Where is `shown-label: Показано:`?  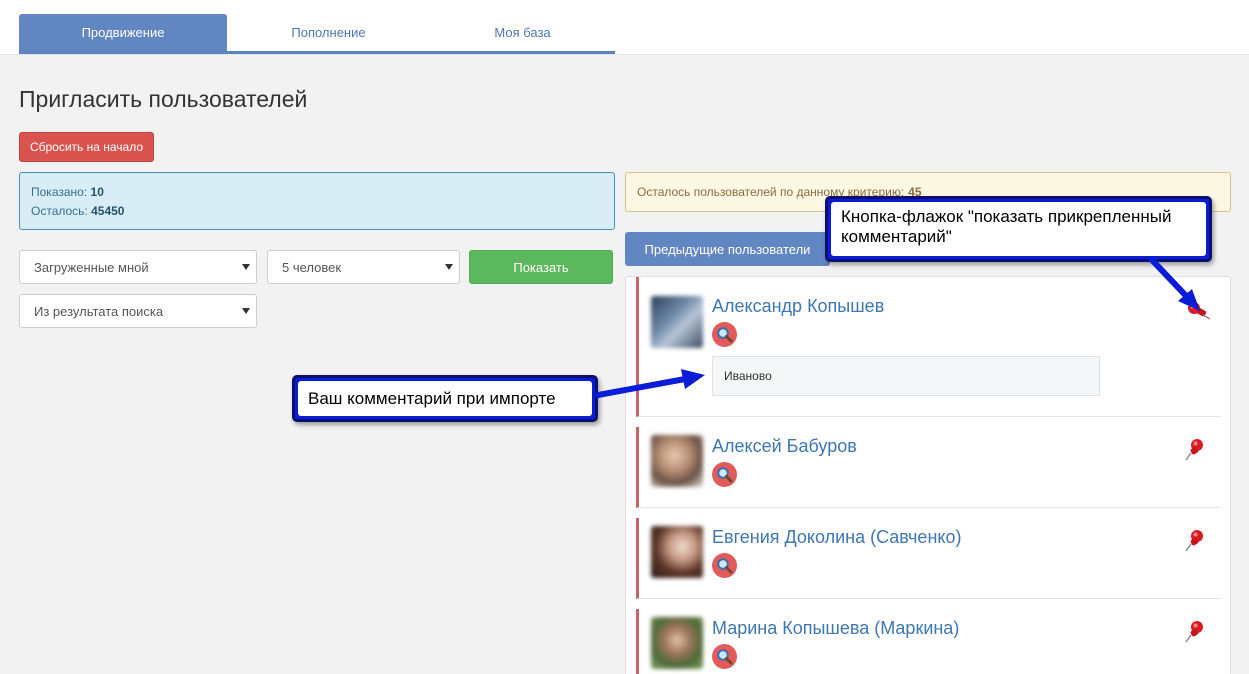 shown-label: Показано: is located at coordinates (59, 192).